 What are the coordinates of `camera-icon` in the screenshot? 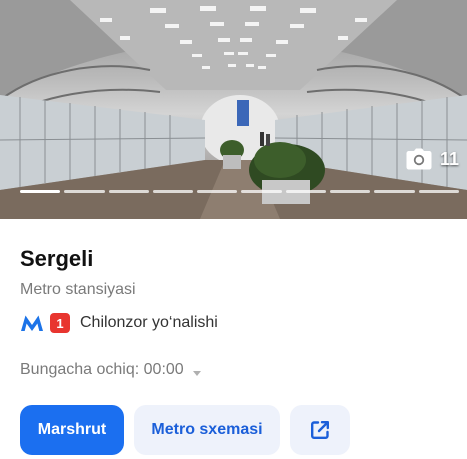 It's located at (419, 159).